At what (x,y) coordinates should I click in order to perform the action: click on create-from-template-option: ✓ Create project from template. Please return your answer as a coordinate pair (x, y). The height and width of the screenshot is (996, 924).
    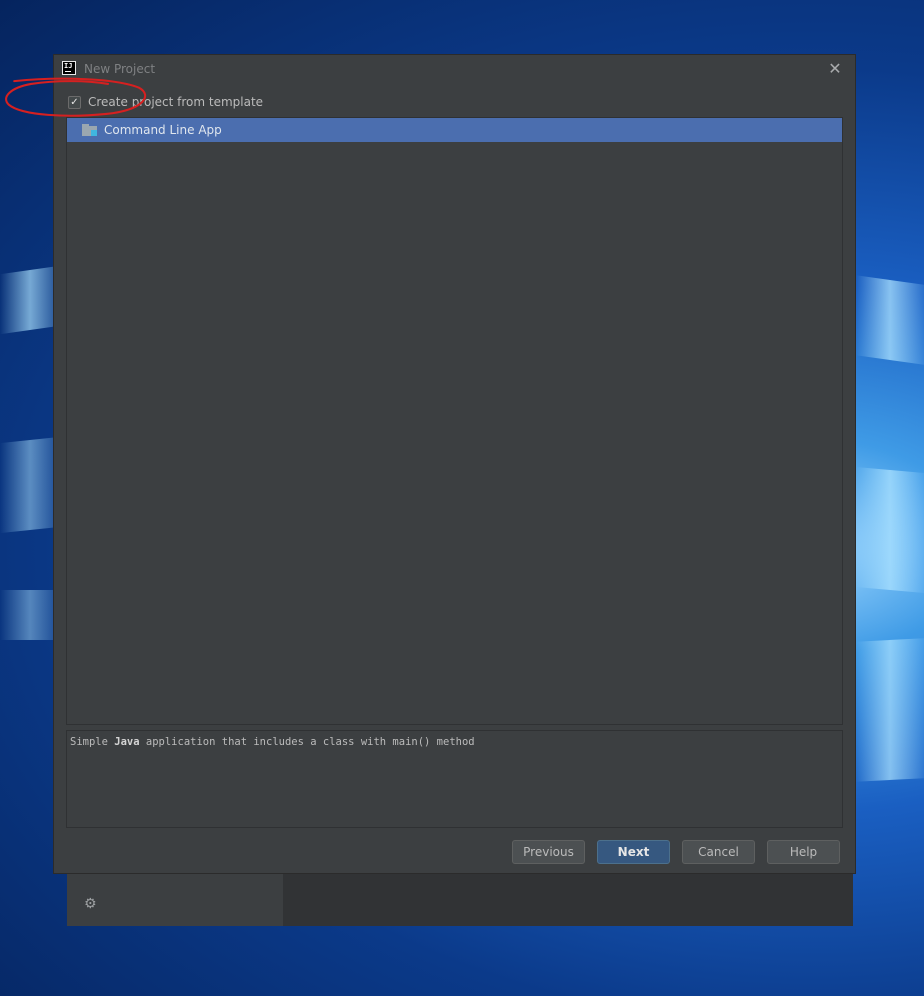
    Looking at the image, I should click on (165, 102).